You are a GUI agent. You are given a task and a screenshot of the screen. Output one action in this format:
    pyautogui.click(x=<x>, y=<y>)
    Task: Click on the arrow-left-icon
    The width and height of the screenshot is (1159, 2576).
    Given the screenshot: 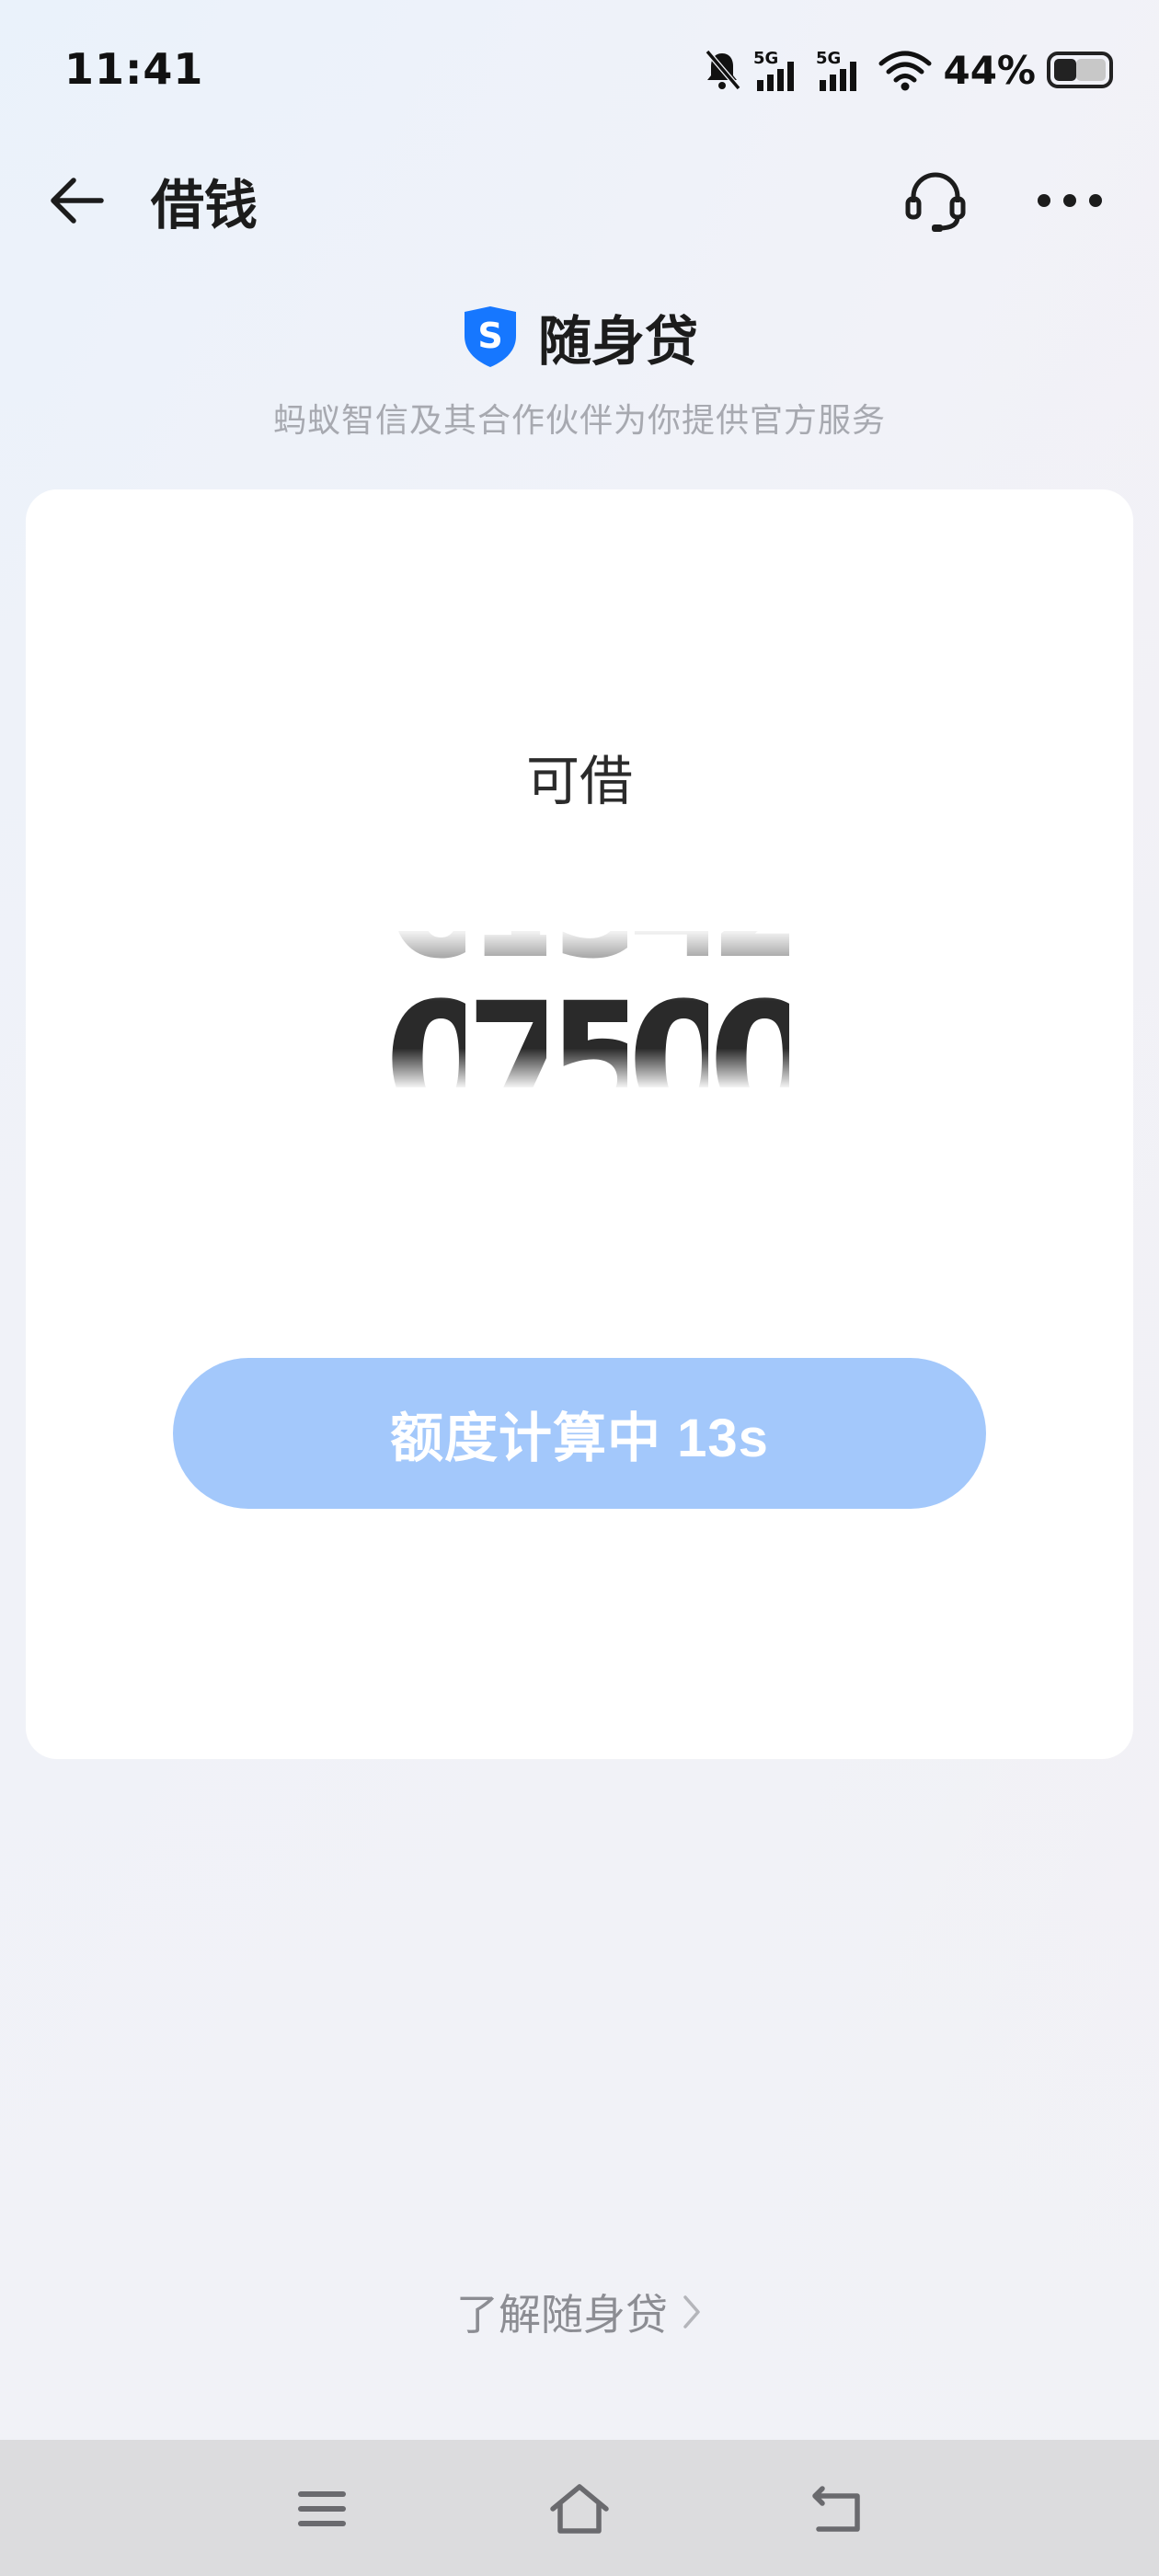 What is the action you would take?
    pyautogui.click(x=77, y=201)
    